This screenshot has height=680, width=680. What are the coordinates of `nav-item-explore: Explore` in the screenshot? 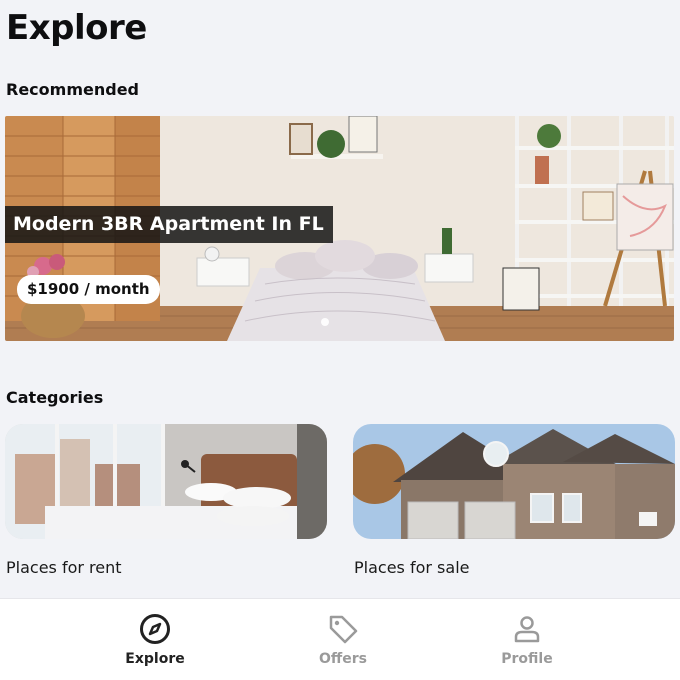 It's located at (155, 640).